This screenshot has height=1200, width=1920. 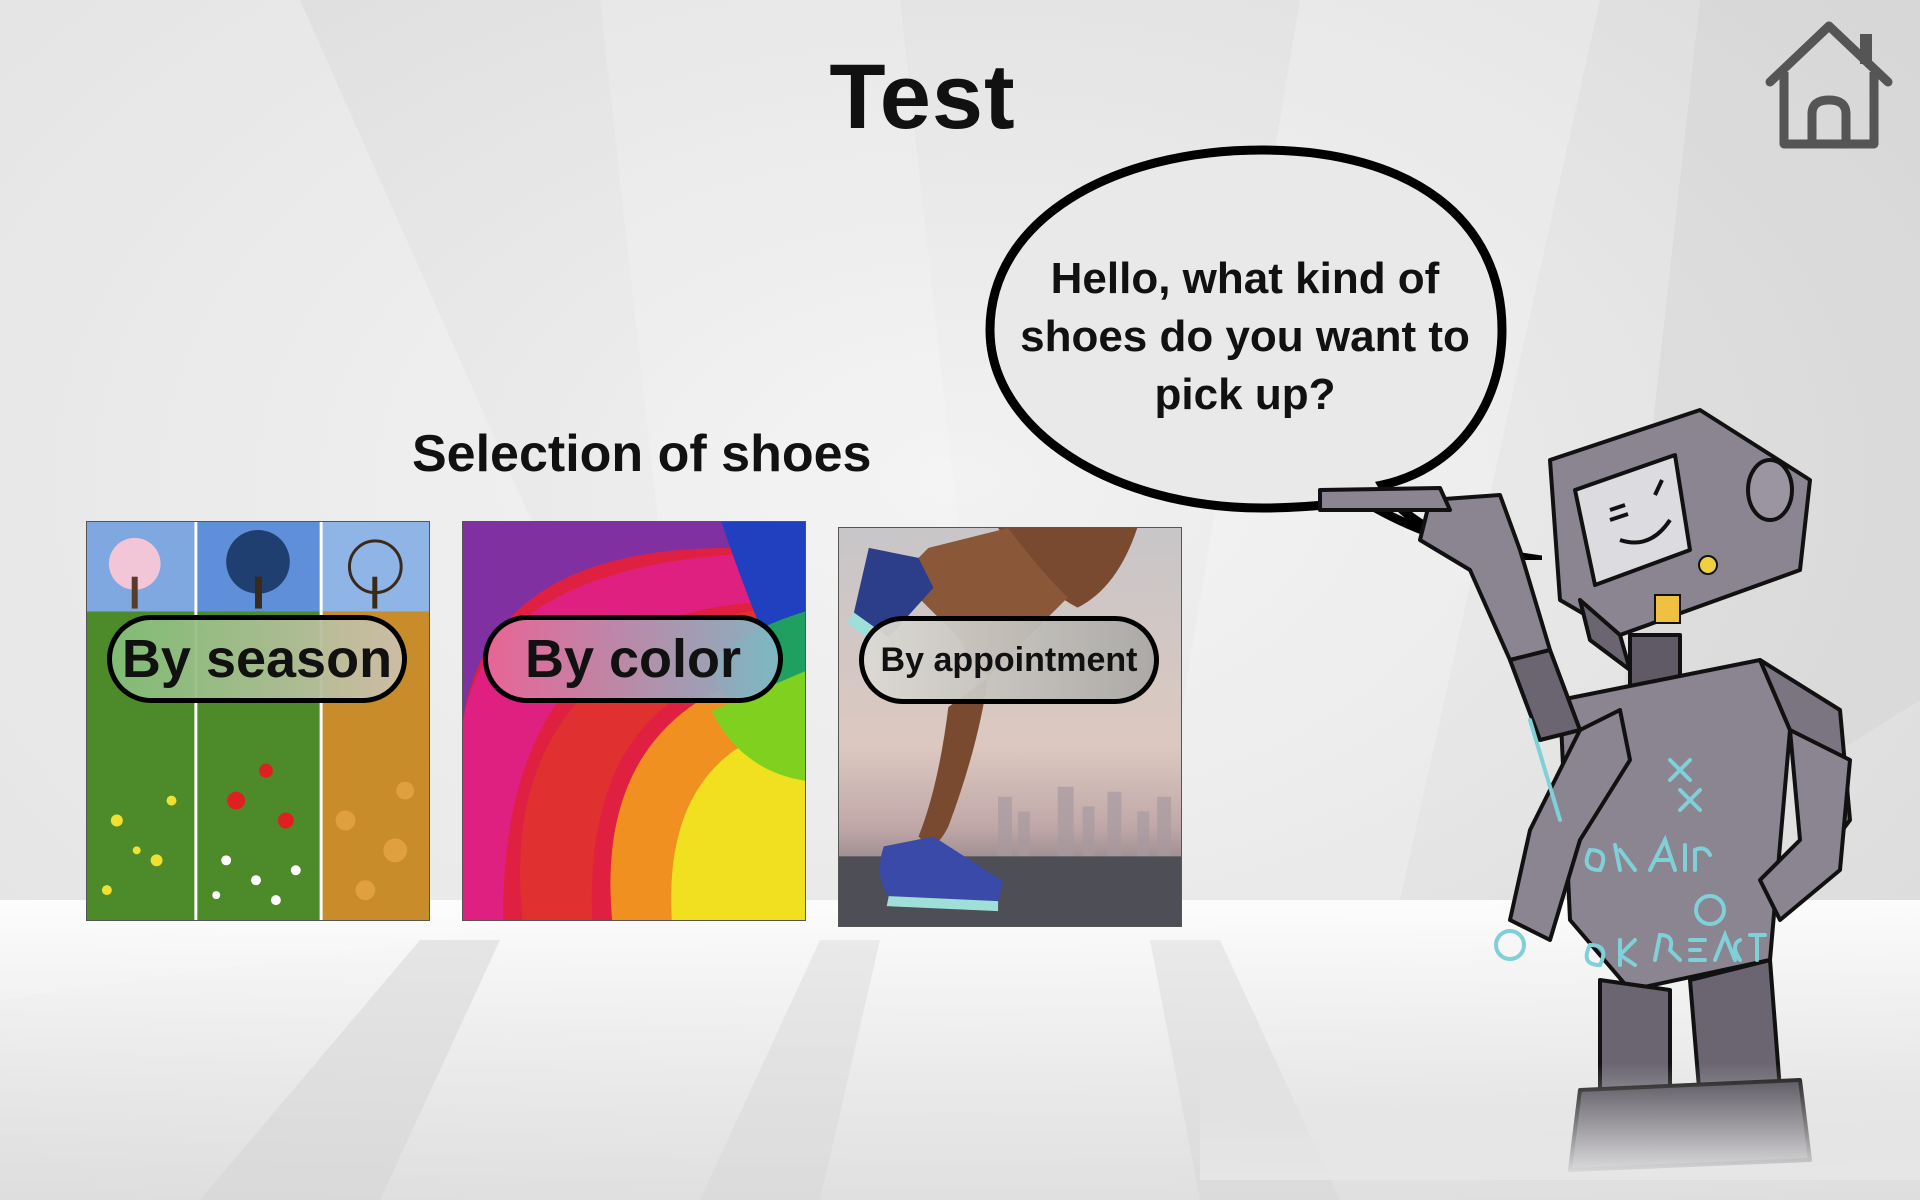 I want to click on card-by-color: By color, so click(x=634, y=721).